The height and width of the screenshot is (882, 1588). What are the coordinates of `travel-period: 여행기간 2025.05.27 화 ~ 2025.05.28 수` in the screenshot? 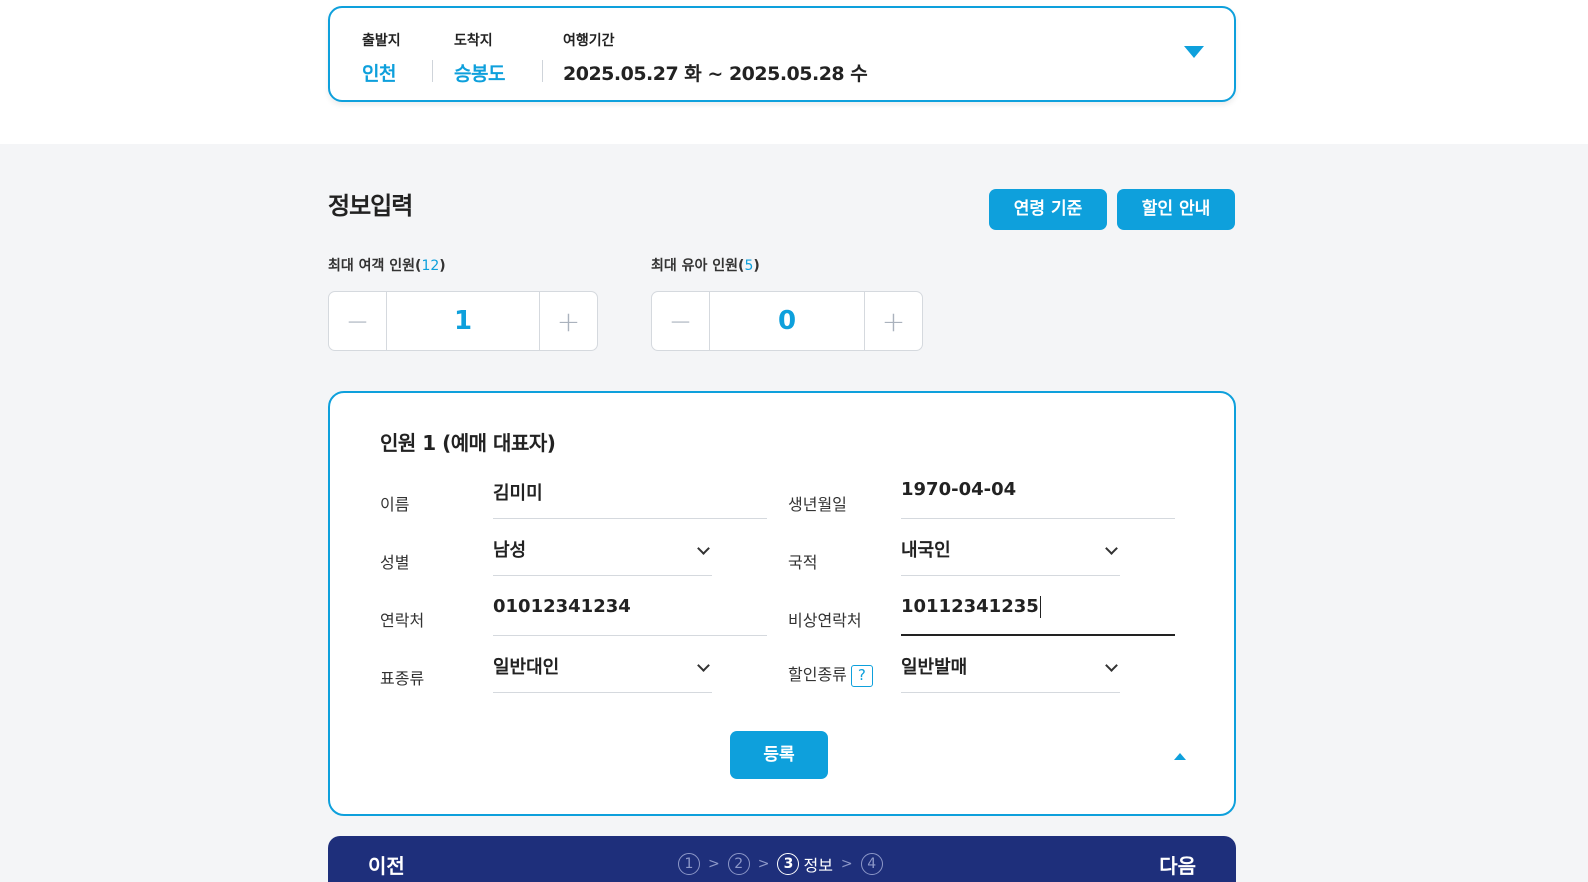 It's located at (715, 58).